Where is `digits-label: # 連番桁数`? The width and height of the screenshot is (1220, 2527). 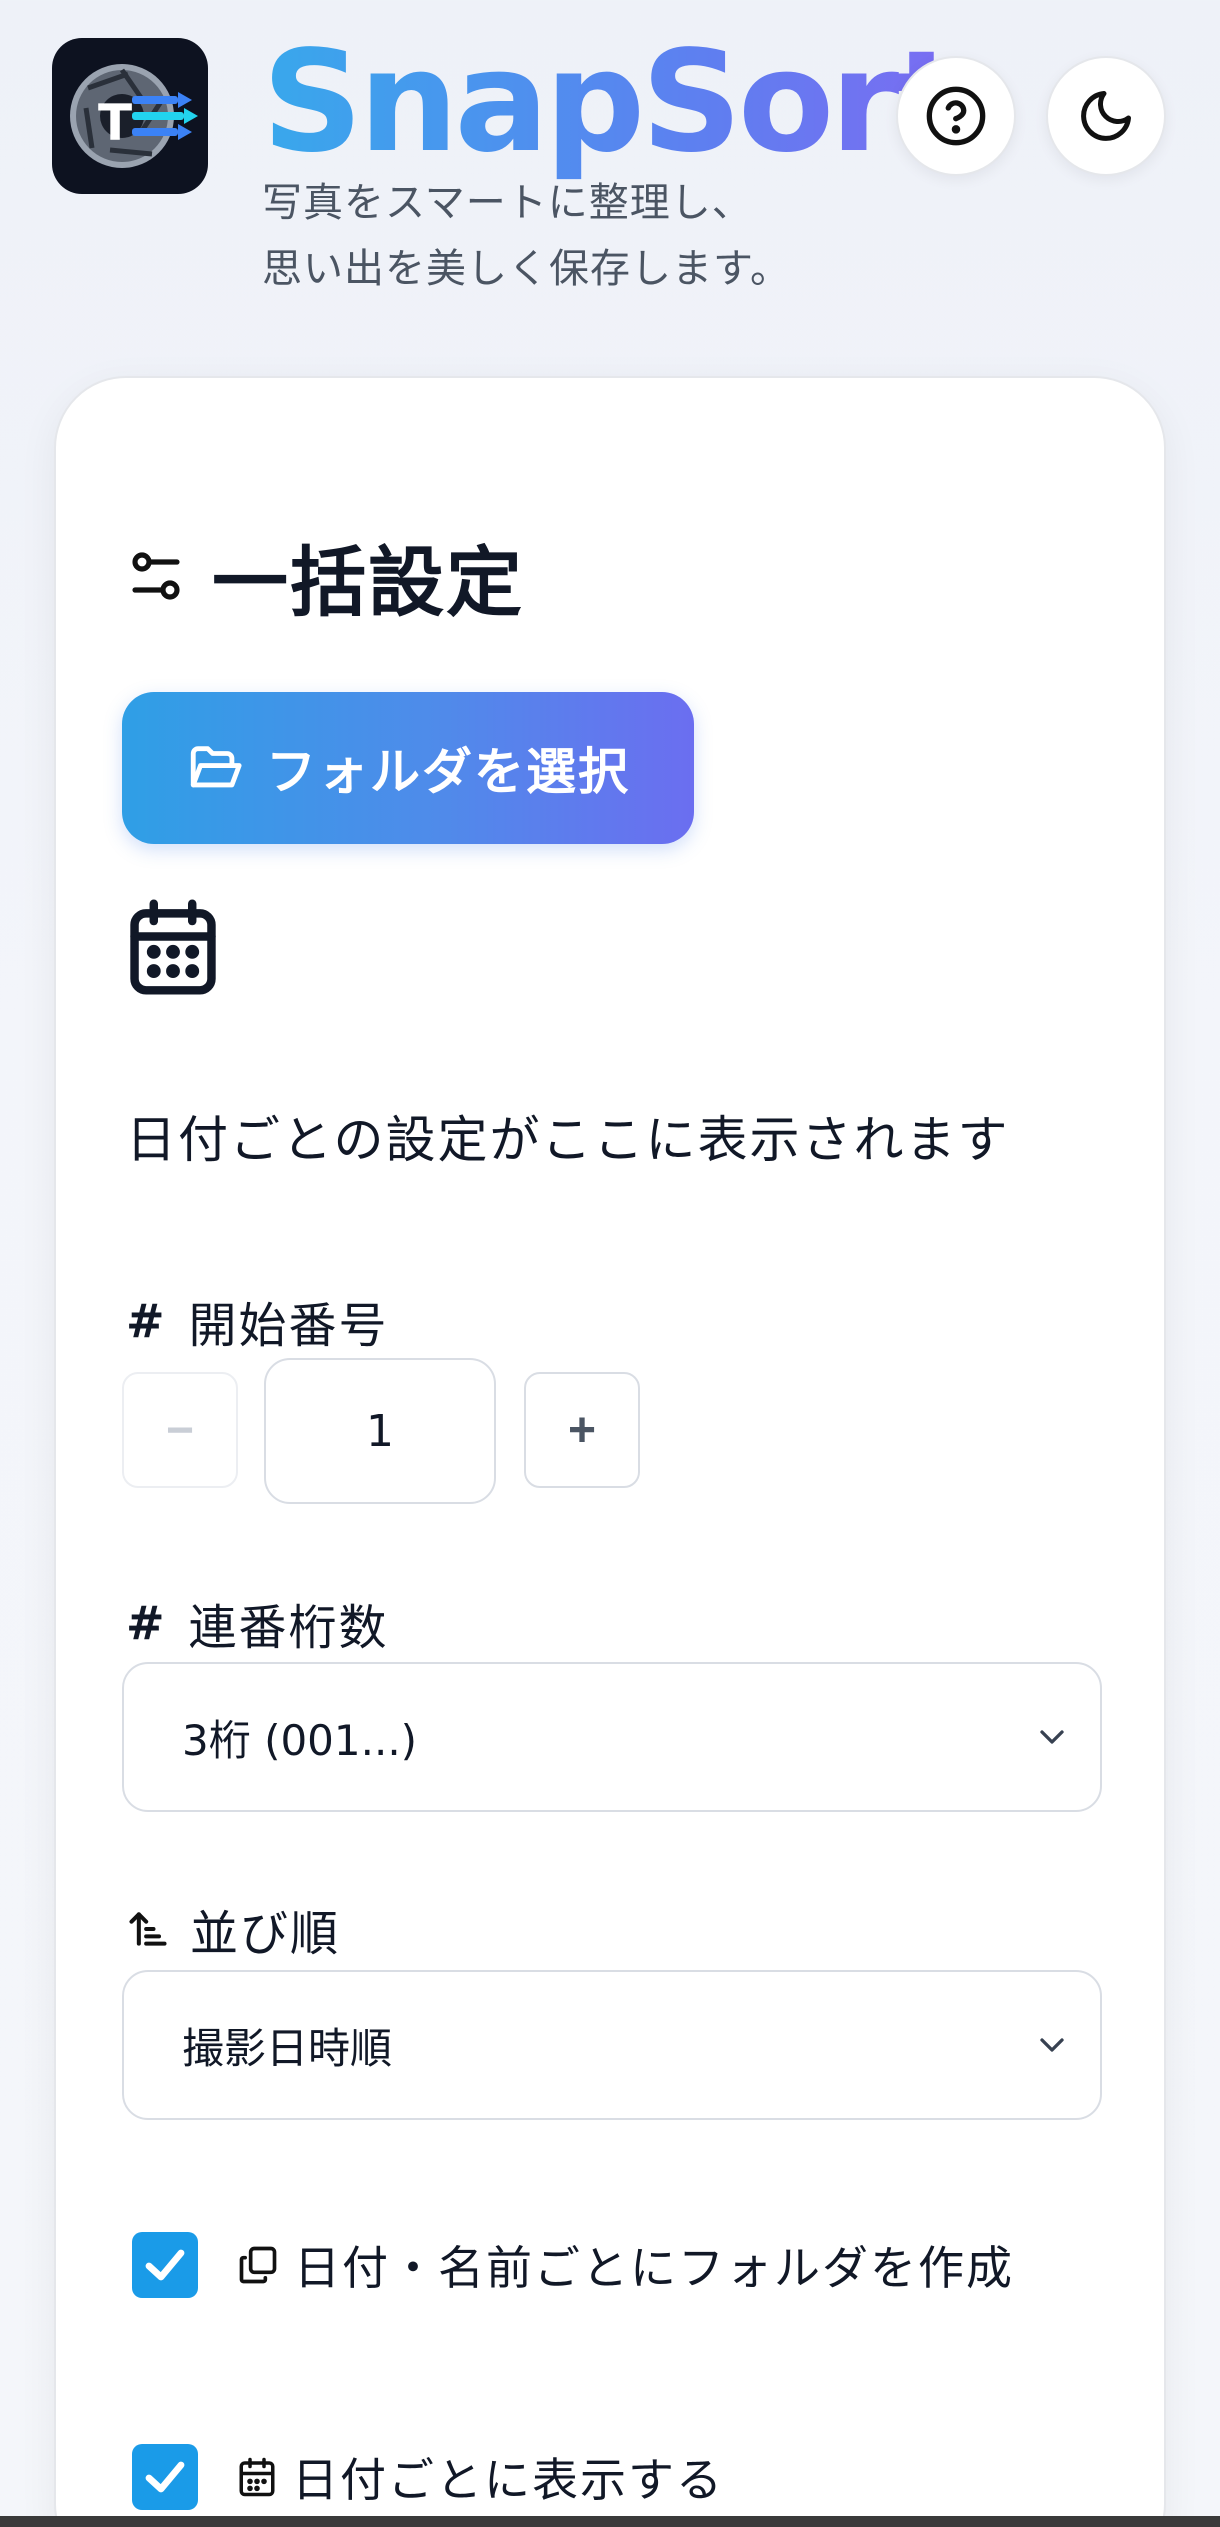
digits-label: # 連番桁数 is located at coordinates (257, 1623).